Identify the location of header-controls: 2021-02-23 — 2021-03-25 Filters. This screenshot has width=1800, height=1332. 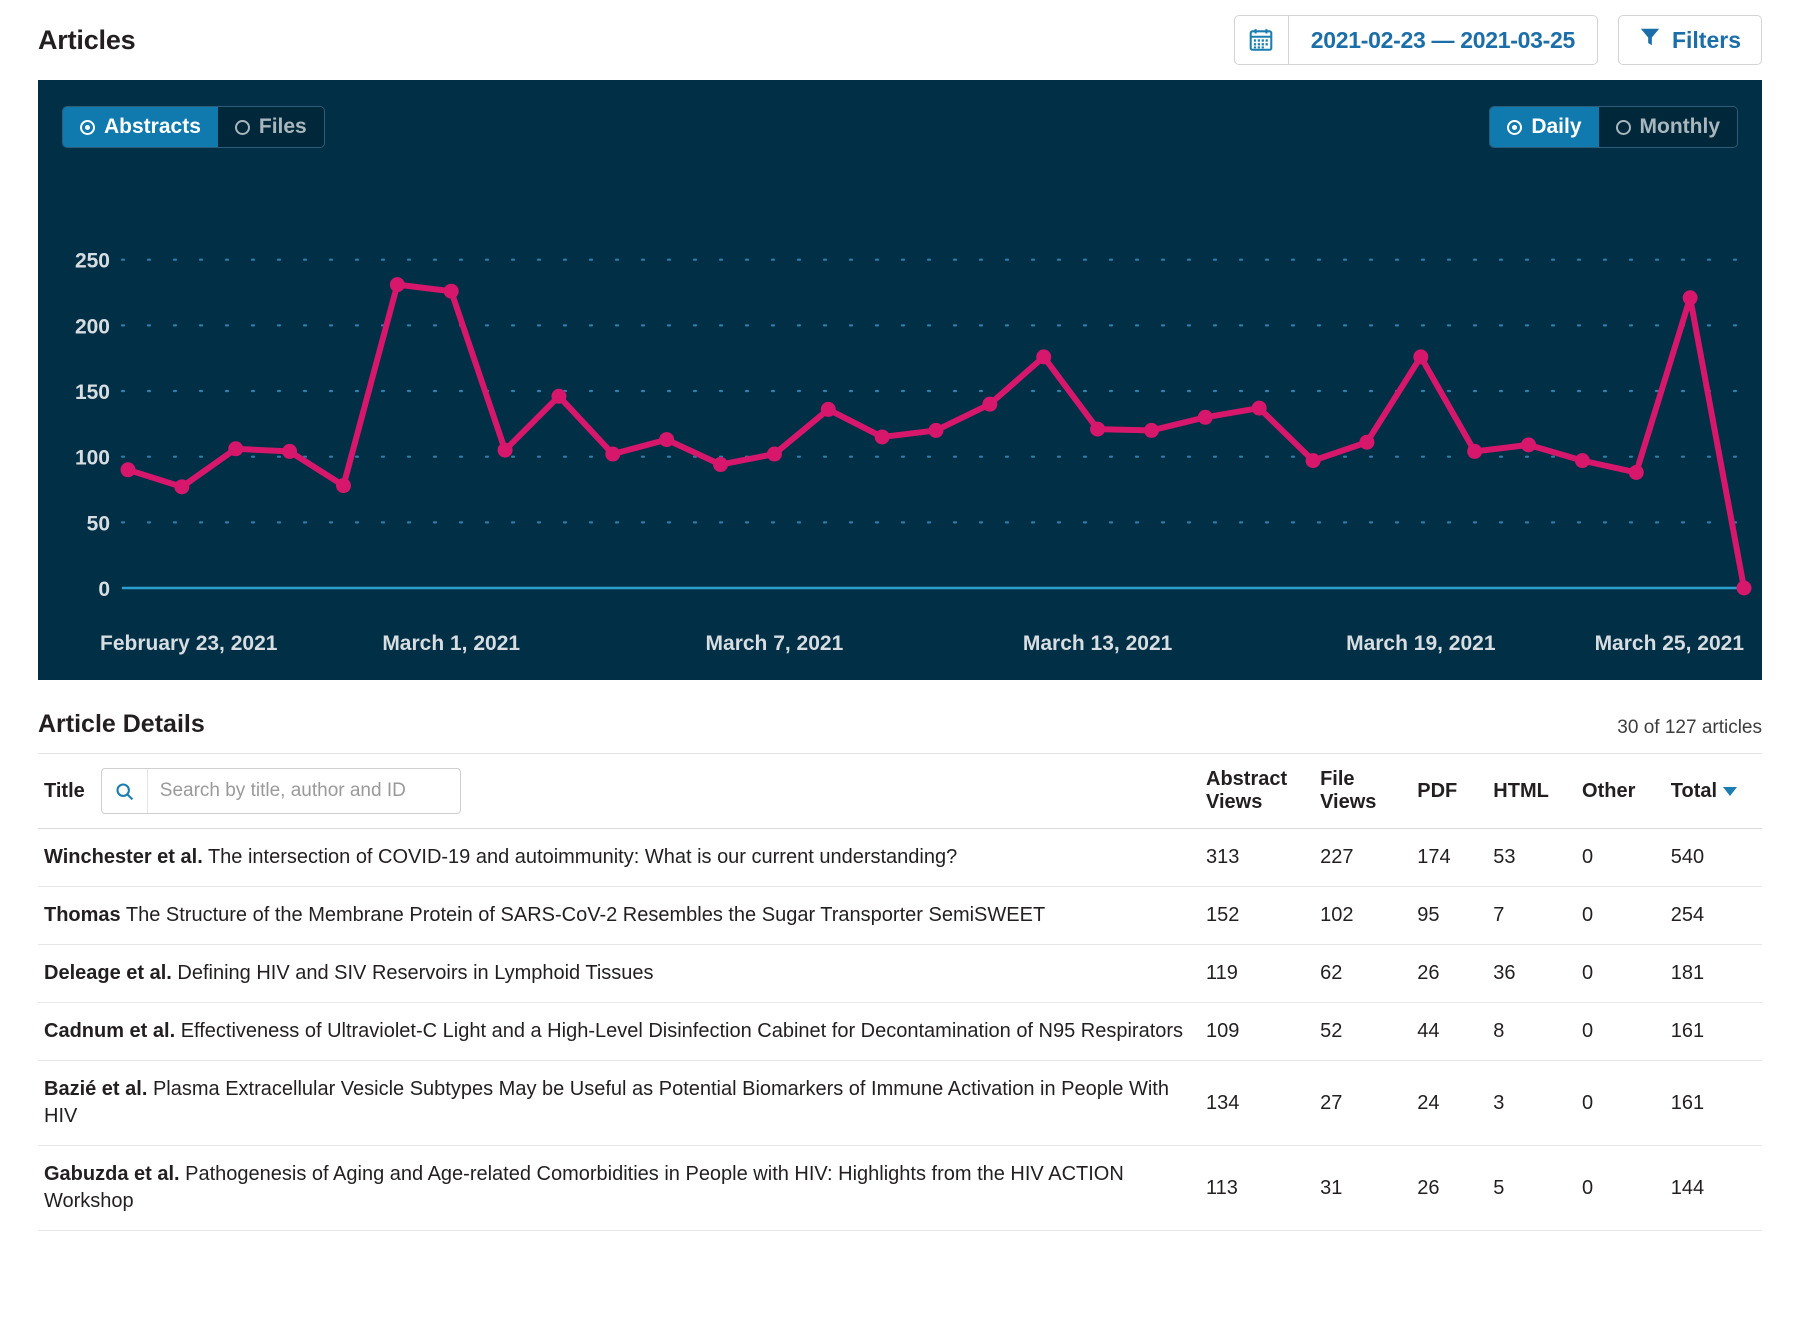
(1497, 40).